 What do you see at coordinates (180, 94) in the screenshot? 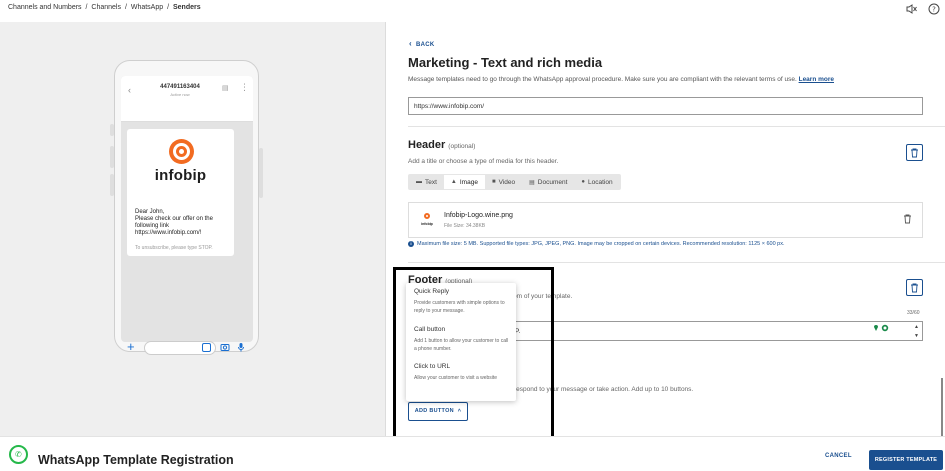
I see `chat-status: Active now` at bounding box center [180, 94].